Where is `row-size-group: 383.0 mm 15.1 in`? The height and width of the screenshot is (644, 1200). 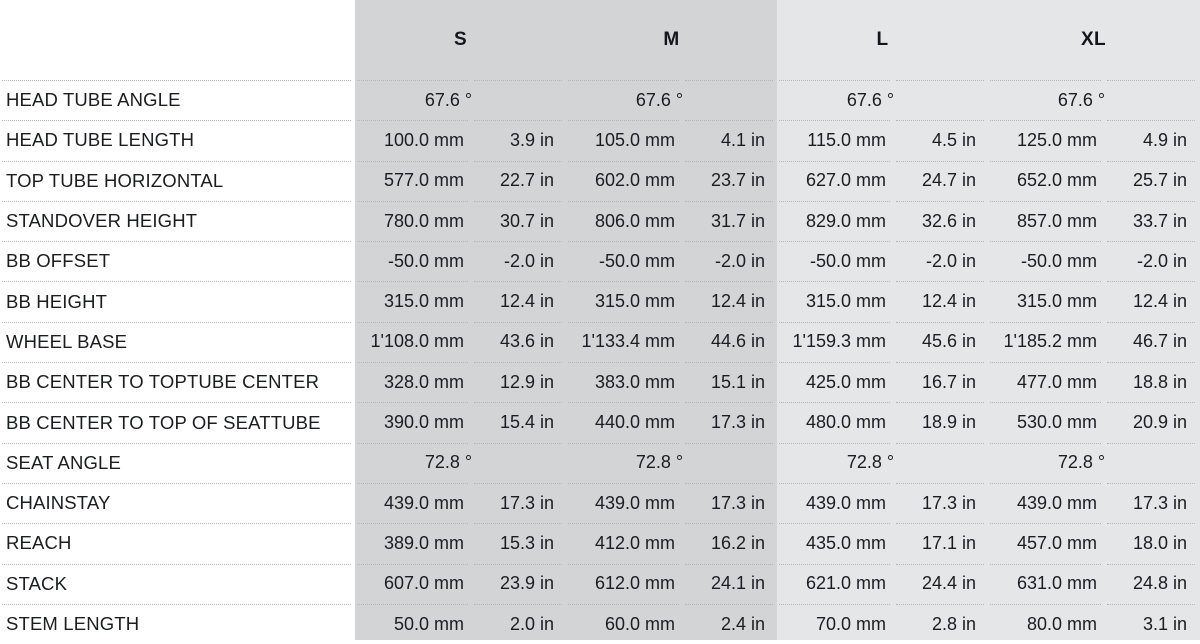
row-size-group: 383.0 mm 15.1 in is located at coordinates (671, 382).